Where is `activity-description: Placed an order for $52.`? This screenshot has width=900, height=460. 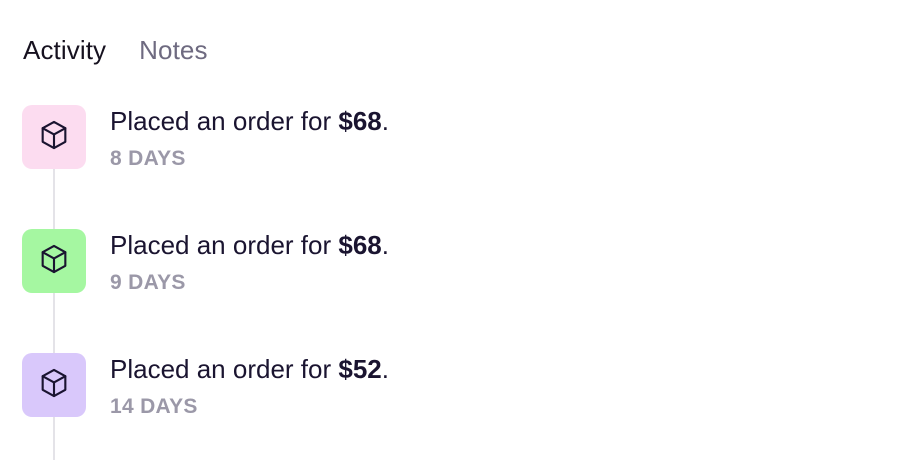
activity-description: Placed an order for $52. is located at coordinates (249, 369).